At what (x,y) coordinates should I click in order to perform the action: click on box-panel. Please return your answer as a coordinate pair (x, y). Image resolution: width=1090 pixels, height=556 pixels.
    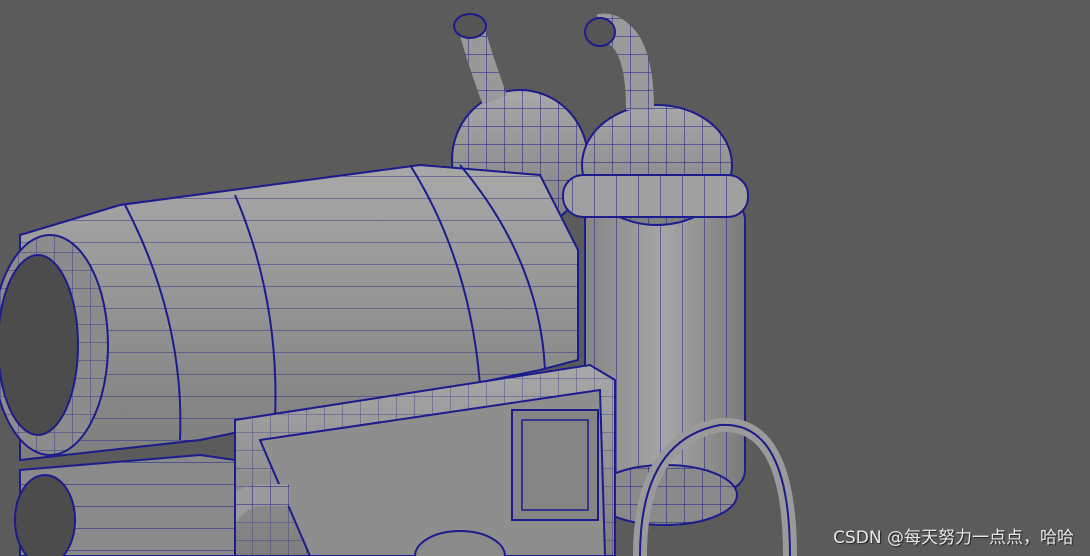
    Looking at the image, I should click on (555, 465).